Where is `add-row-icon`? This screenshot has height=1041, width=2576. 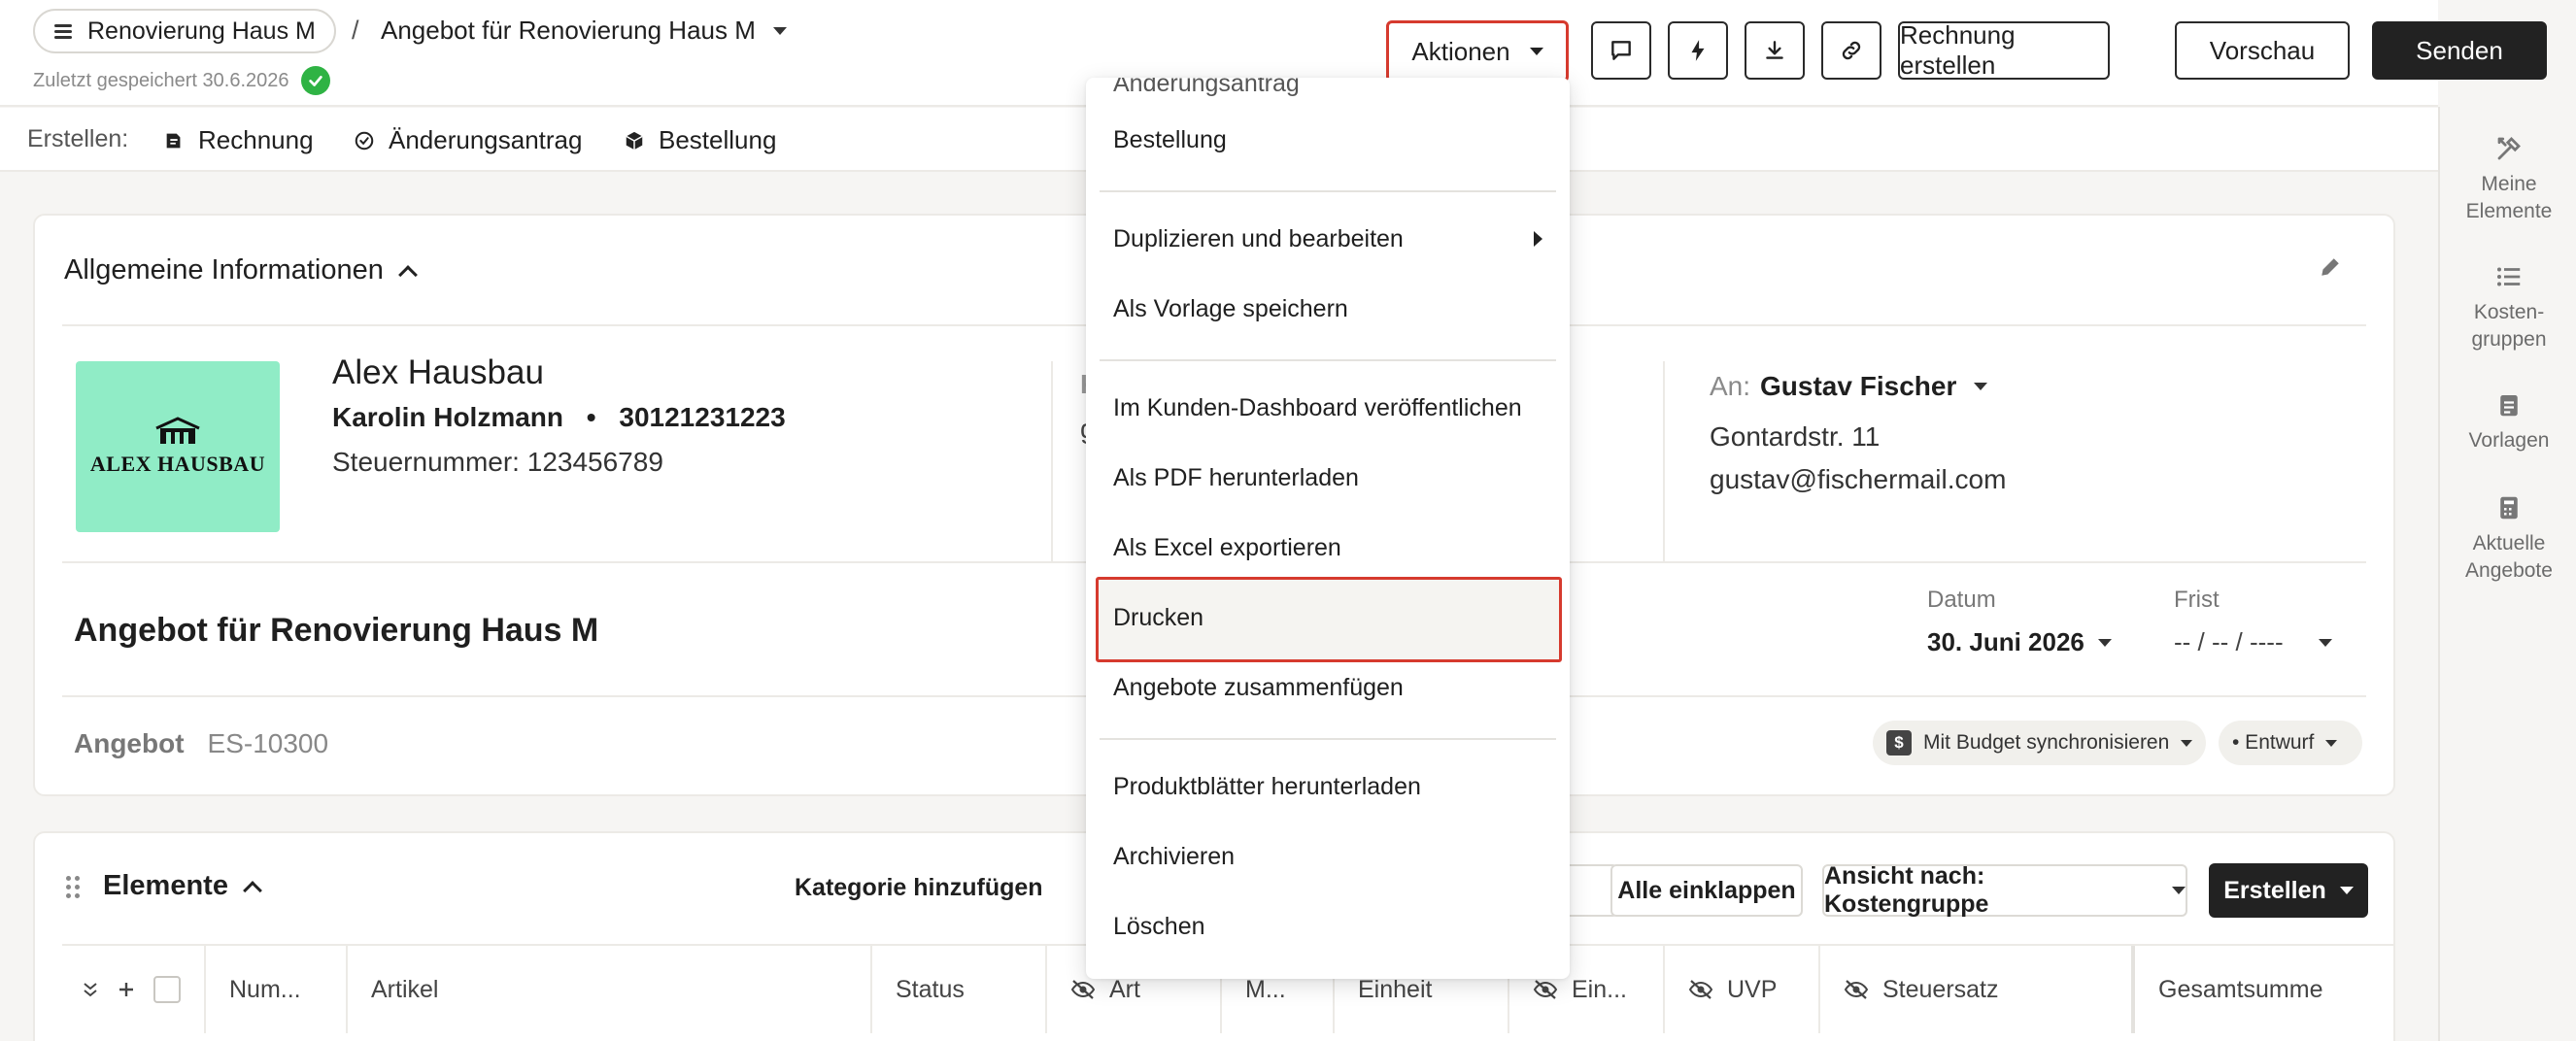
add-row-icon is located at coordinates (126, 989).